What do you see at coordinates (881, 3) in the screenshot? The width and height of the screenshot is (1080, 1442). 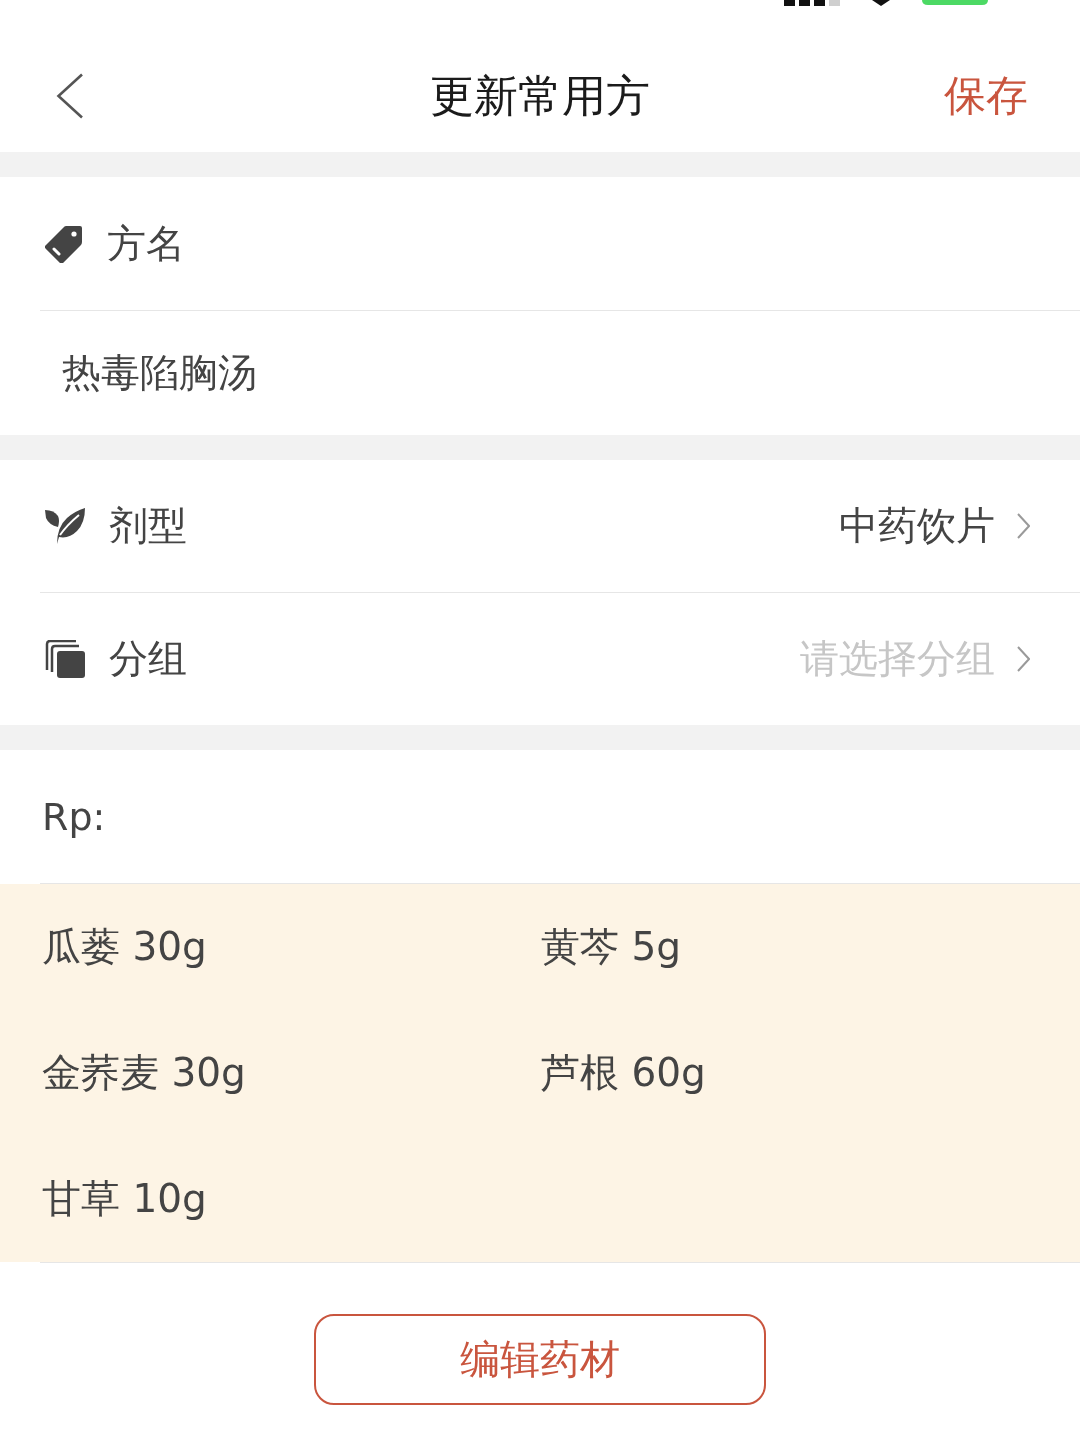 I see `wifi-icon` at bounding box center [881, 3].